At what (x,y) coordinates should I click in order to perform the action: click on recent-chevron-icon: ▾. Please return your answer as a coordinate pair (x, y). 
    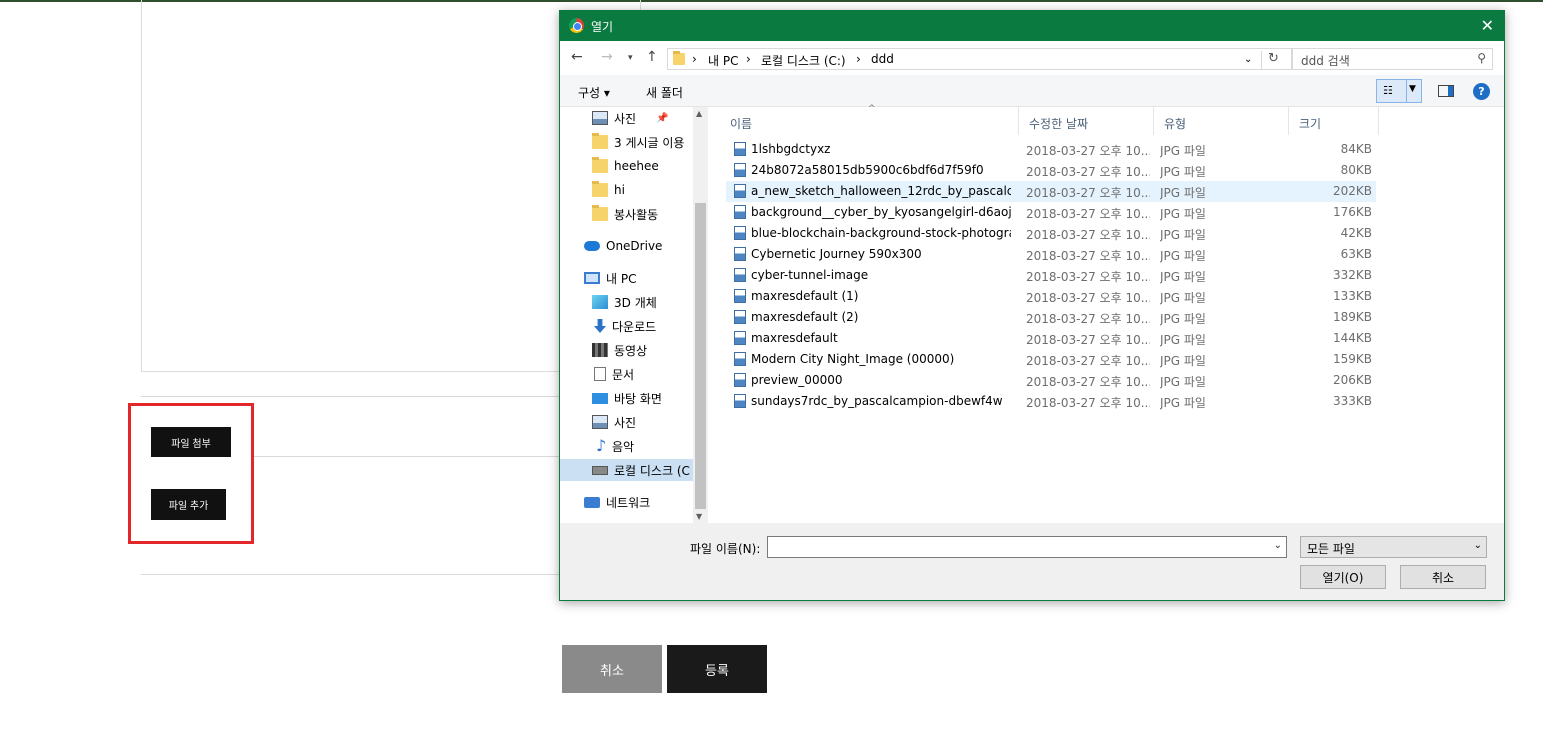
    Looking at the image, I should click on (630, 58).